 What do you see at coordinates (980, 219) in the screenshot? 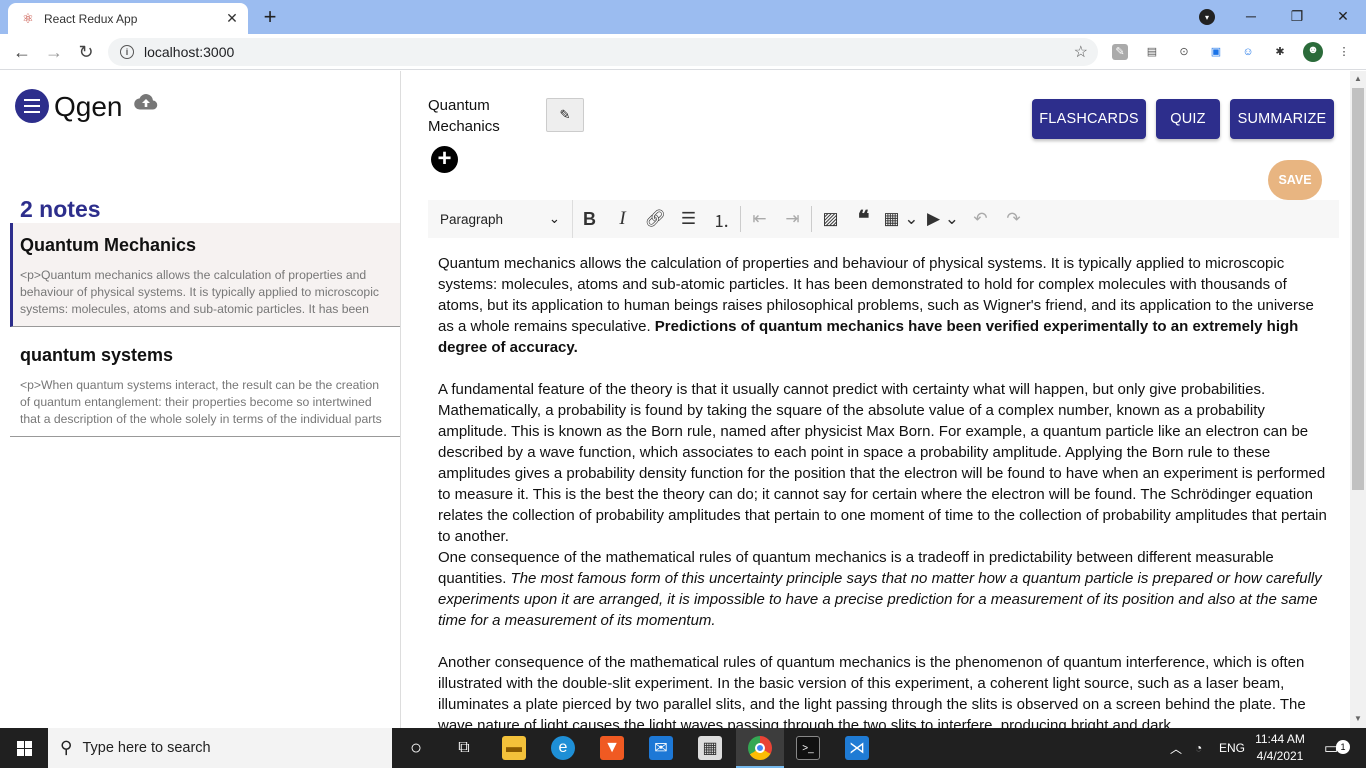
I see `undo-button: ↶` at bounding box center [980, 219].